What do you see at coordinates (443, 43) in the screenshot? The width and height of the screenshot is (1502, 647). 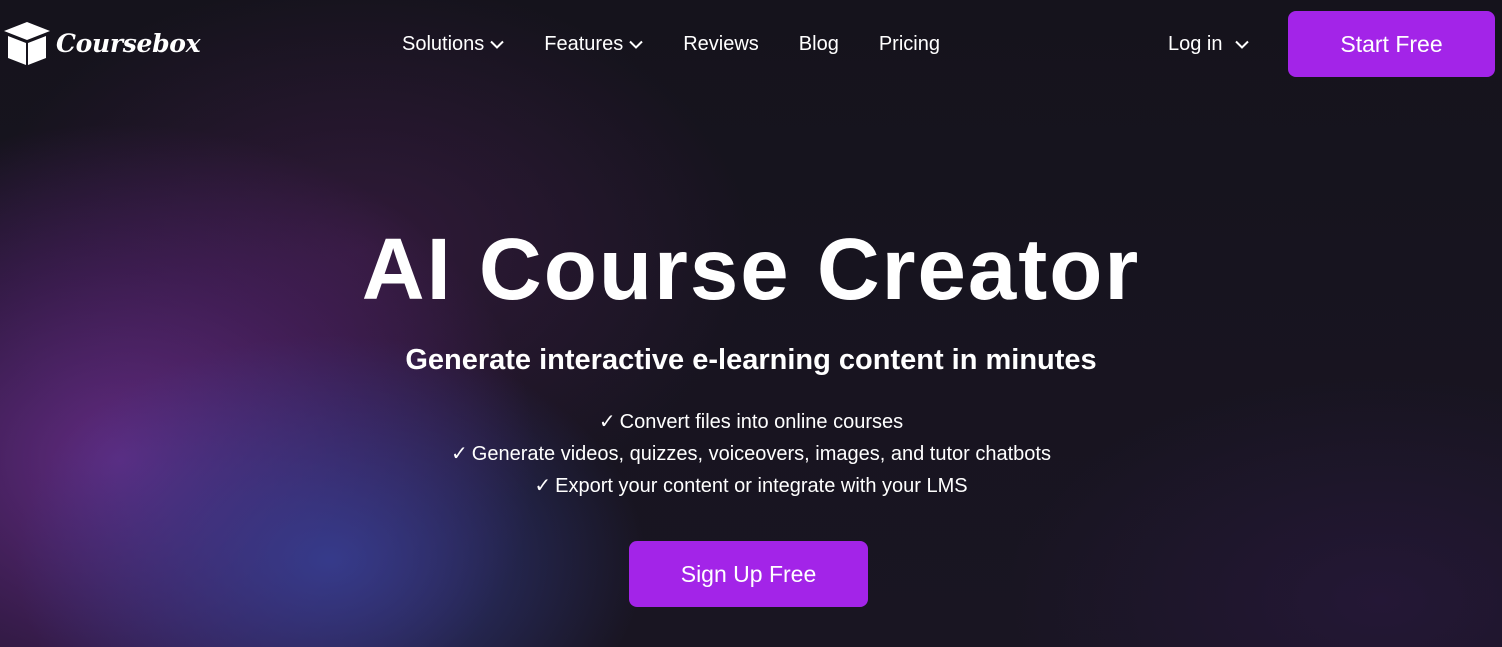 I see `nav-item-label: Solutions` at bounding box center [443, 43].